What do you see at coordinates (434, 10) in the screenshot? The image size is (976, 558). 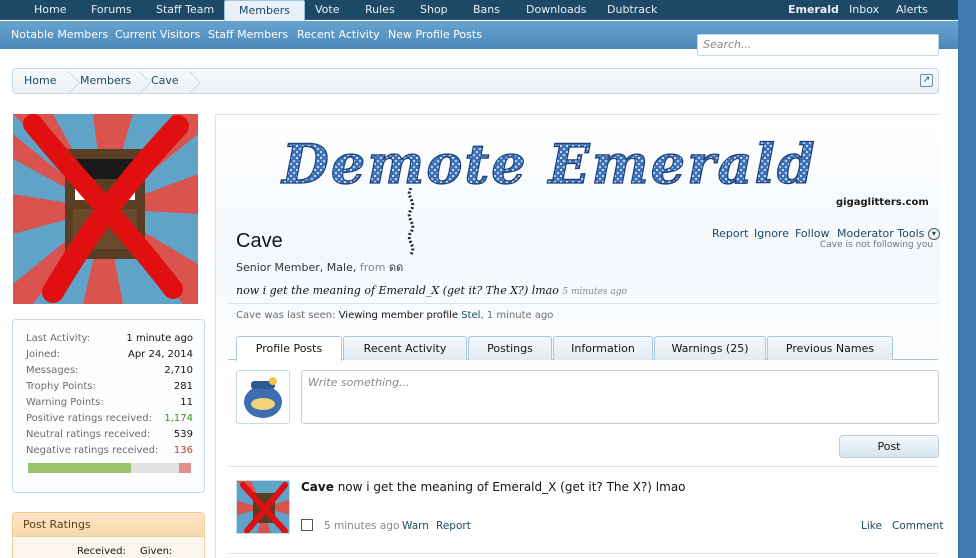 I see `nav-shop: Shop` at bounding box center [434, 10].